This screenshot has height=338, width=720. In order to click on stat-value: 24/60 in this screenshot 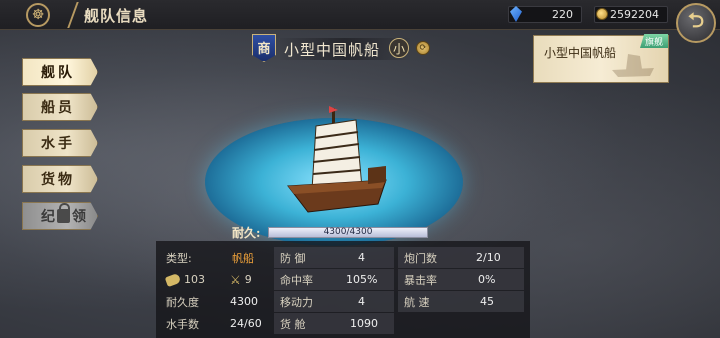, I will do `click(246, 323)`.